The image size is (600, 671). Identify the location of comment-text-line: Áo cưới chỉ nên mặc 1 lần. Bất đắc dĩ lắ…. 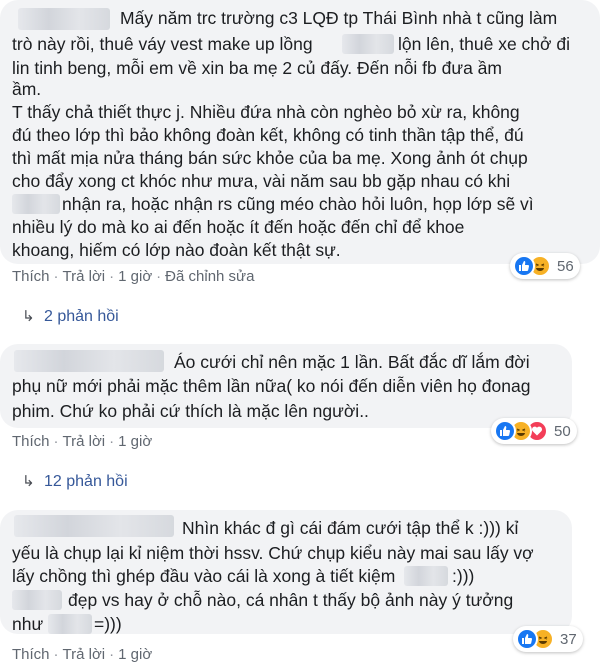
(352, 362).